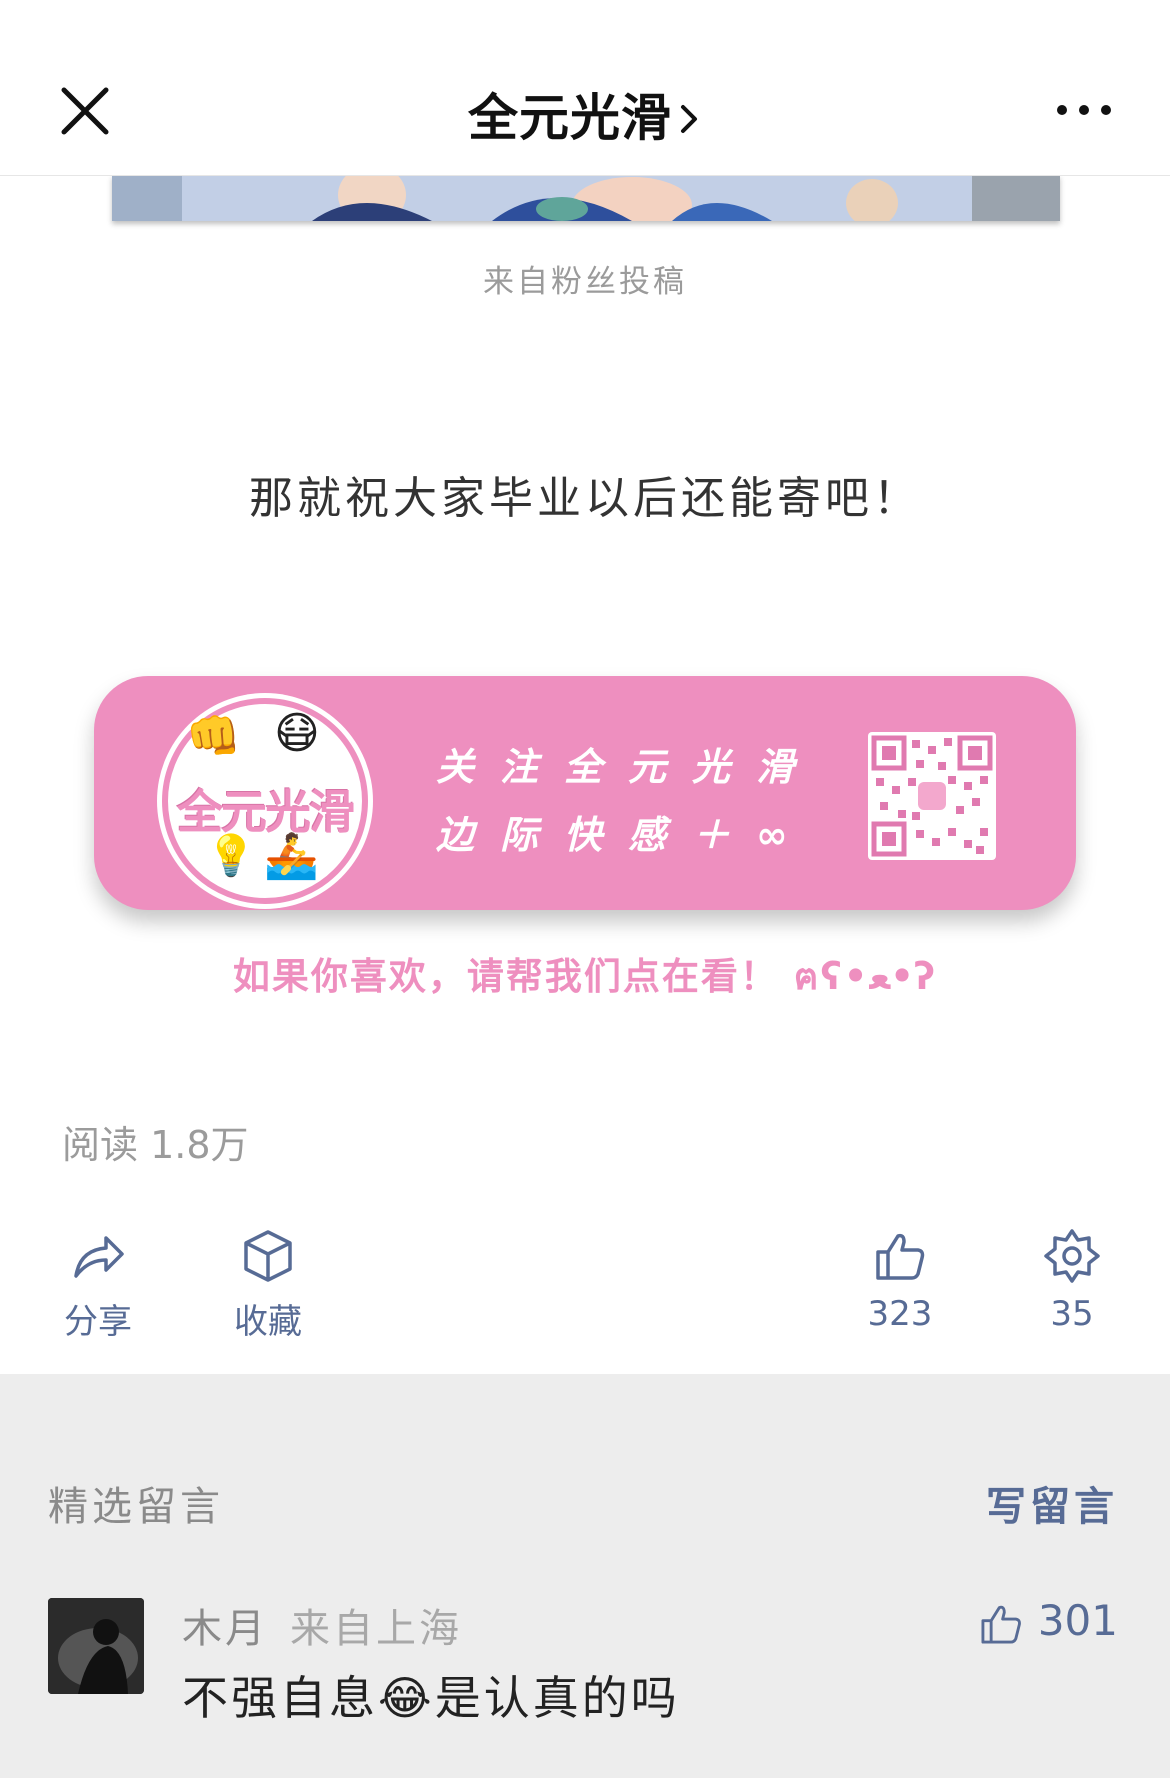 The height and width of the screenshot is (1778, 1170). Describe the element at coordinates (900, 1314) in the screenshot. I see `like-count: 323` at that location.